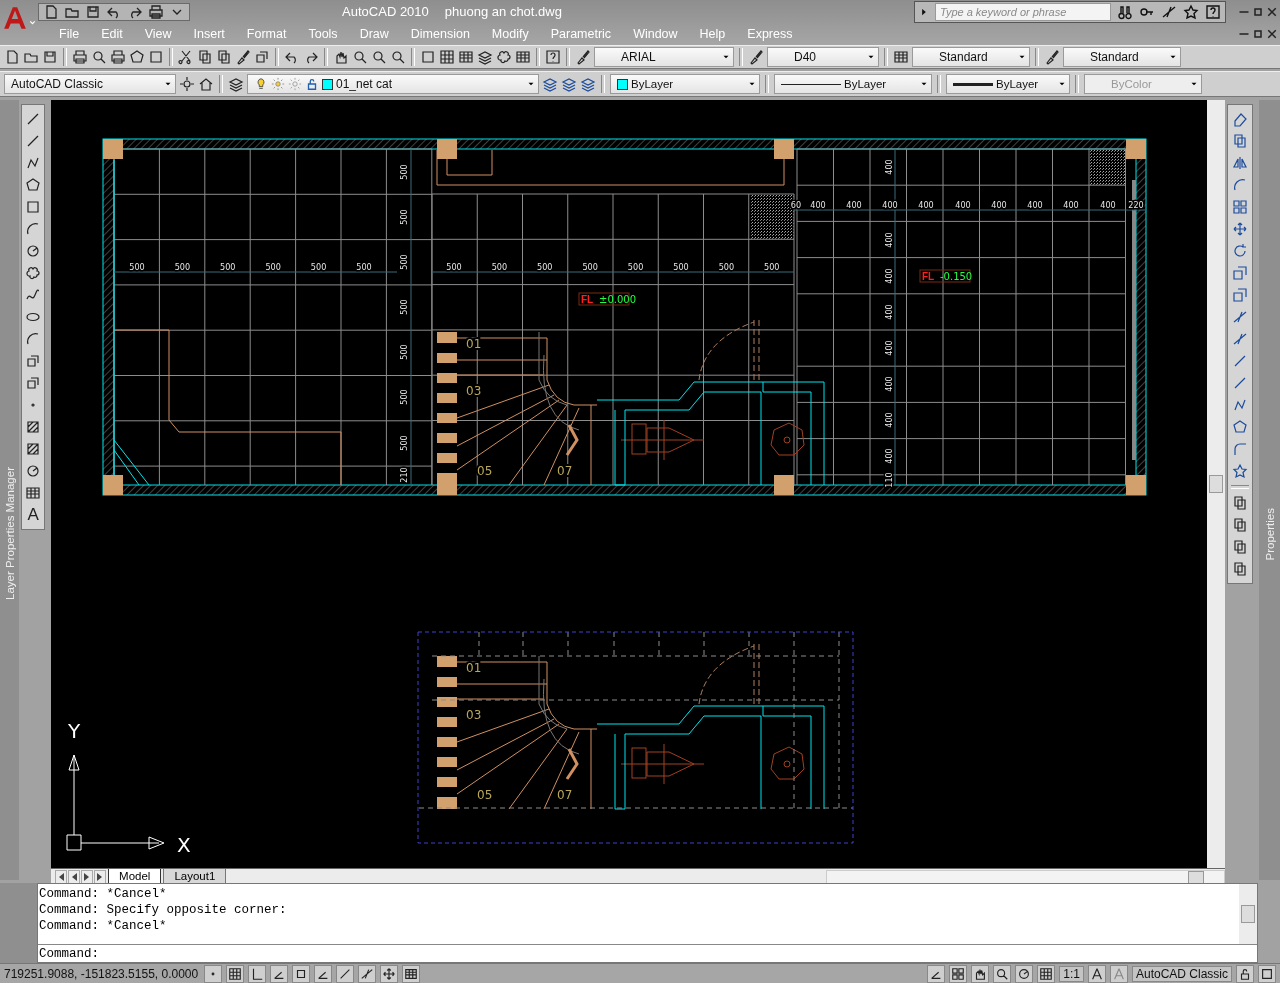  I want to click on mirror-icon, so click(1240, 163).